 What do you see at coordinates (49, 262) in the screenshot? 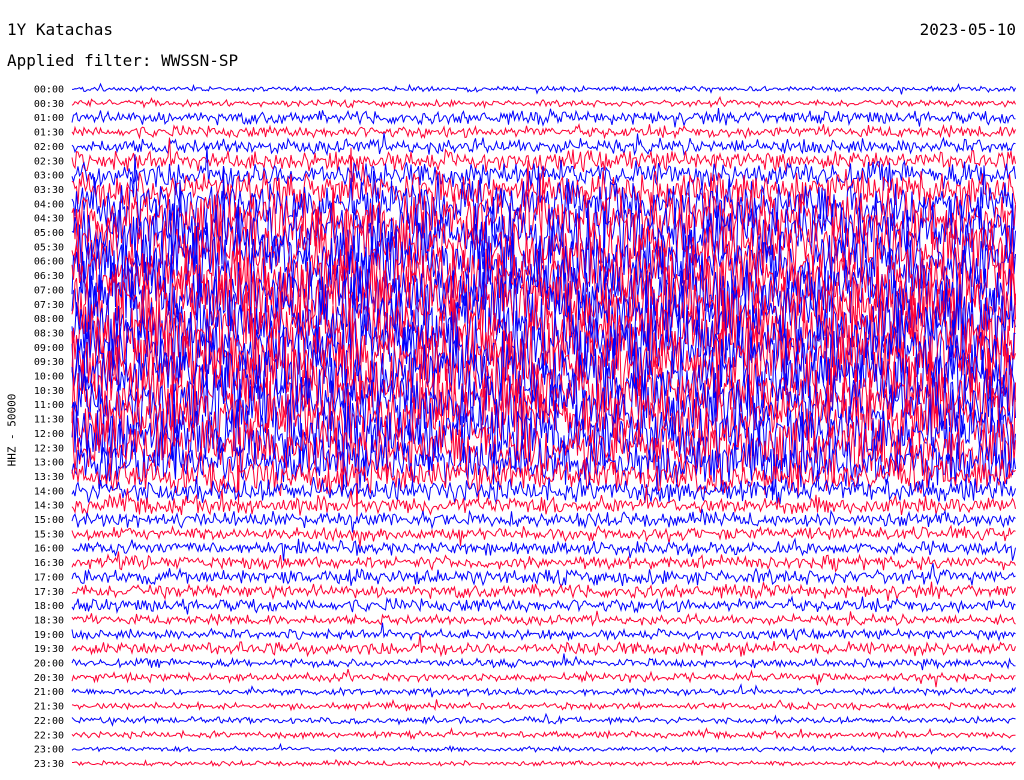
I see `time-tick-label: 06:00` at bounding box center [49, 262].